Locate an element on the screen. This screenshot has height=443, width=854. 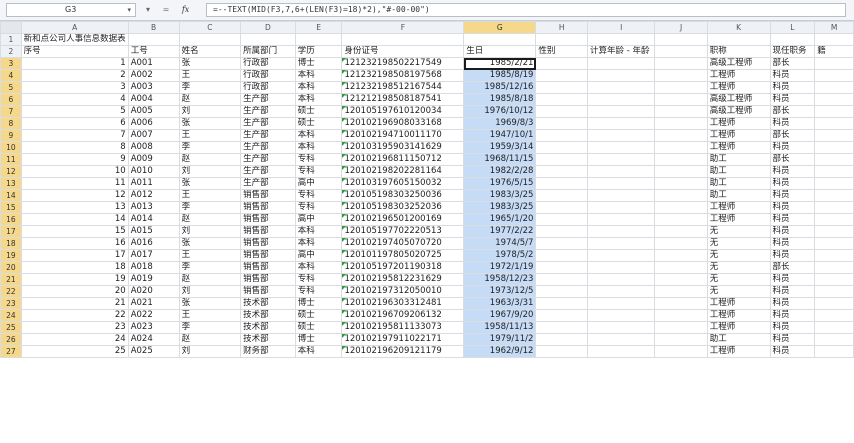
cell-e25: 硕士 is located at coordinates (318, 327).